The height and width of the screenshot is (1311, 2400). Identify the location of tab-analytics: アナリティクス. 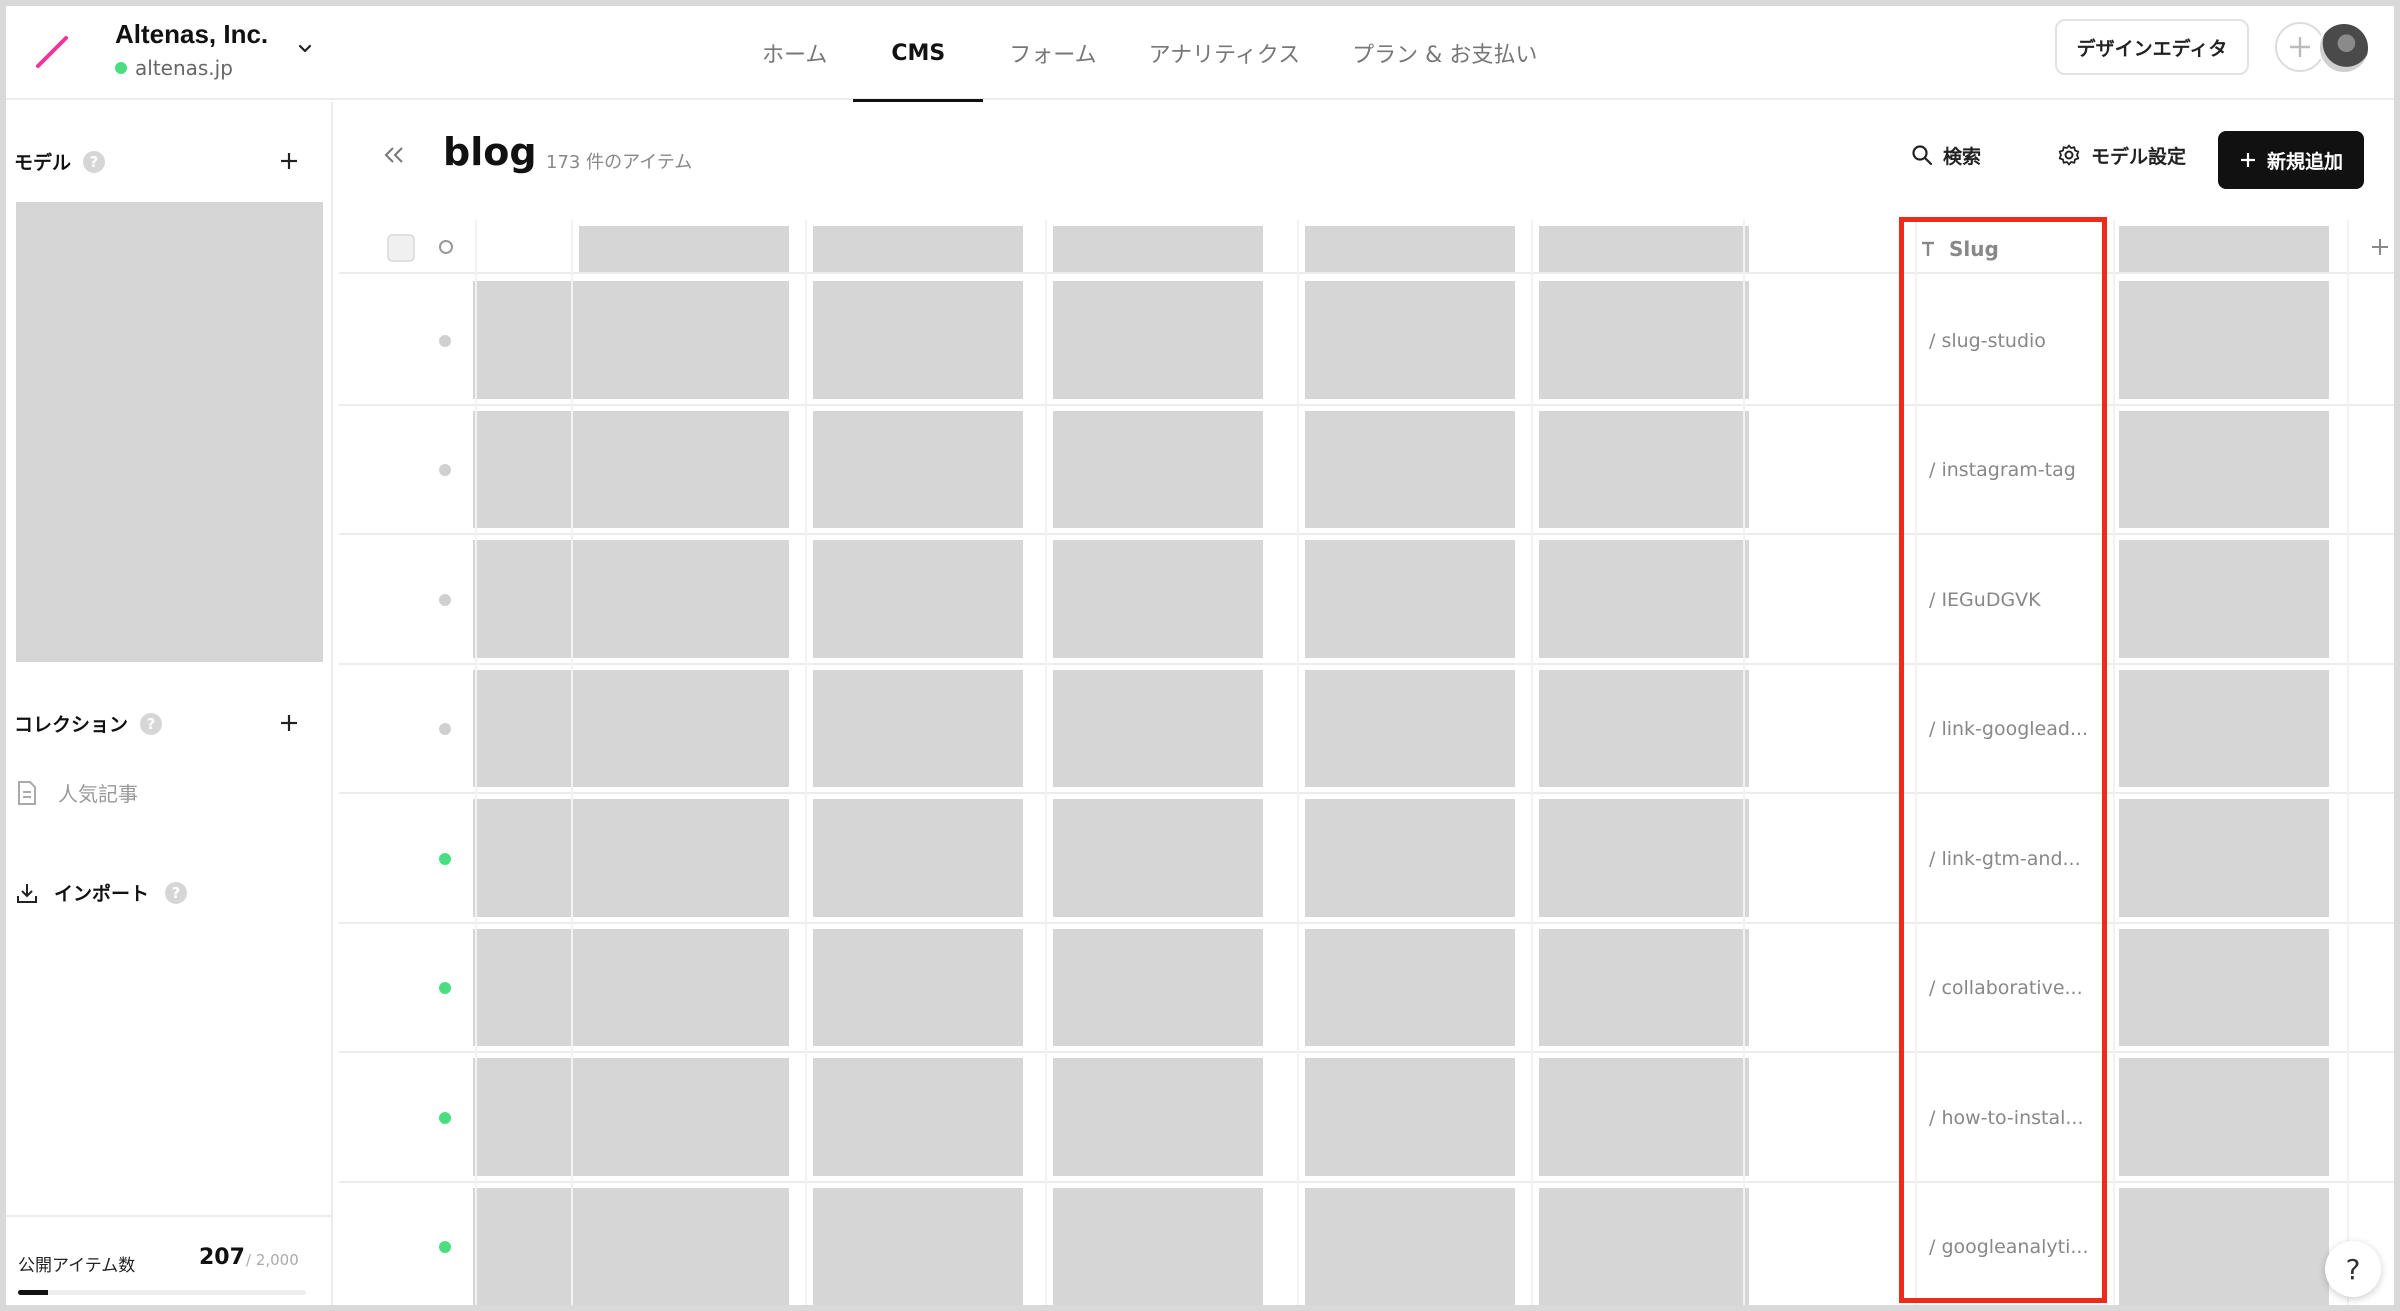
(1225, 53).